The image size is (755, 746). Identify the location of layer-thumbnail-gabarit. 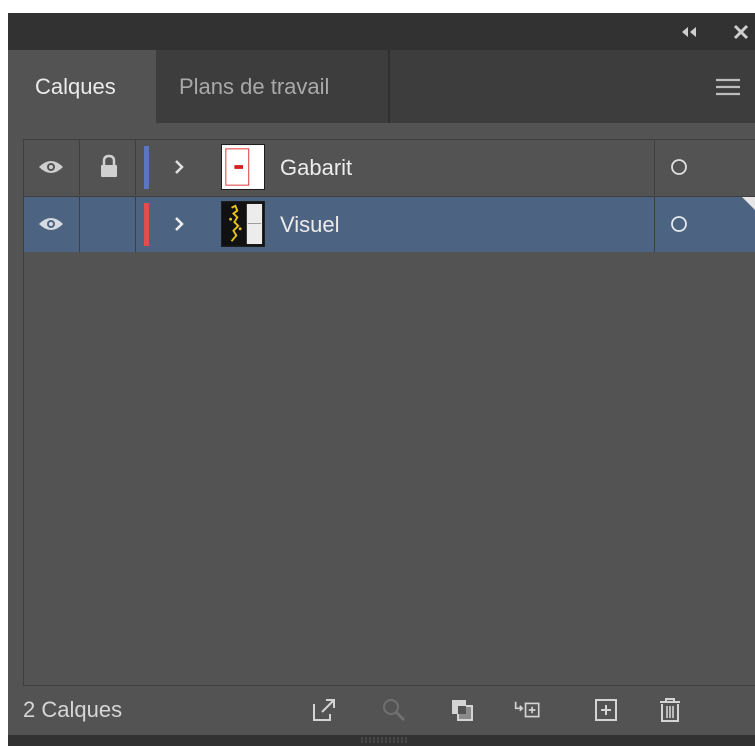
(243, 167).